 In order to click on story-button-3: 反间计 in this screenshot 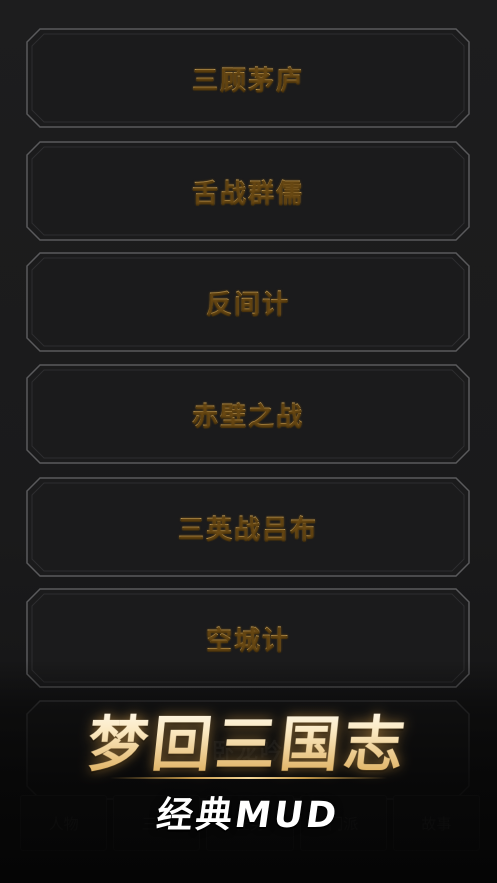, I will do `click(248, 302)`.